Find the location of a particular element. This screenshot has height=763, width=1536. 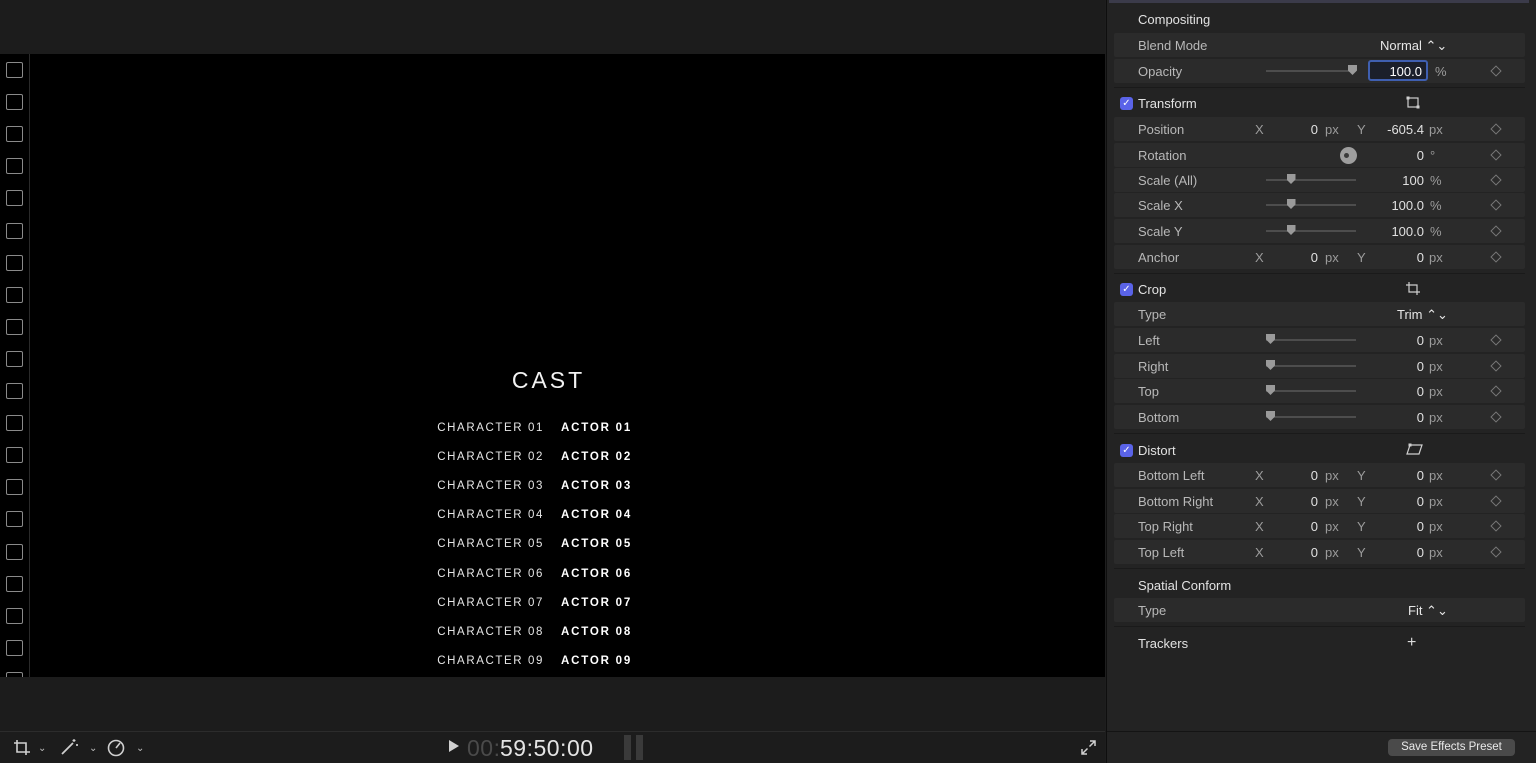

scale-all-slider is located at coordinates (1311, 179).